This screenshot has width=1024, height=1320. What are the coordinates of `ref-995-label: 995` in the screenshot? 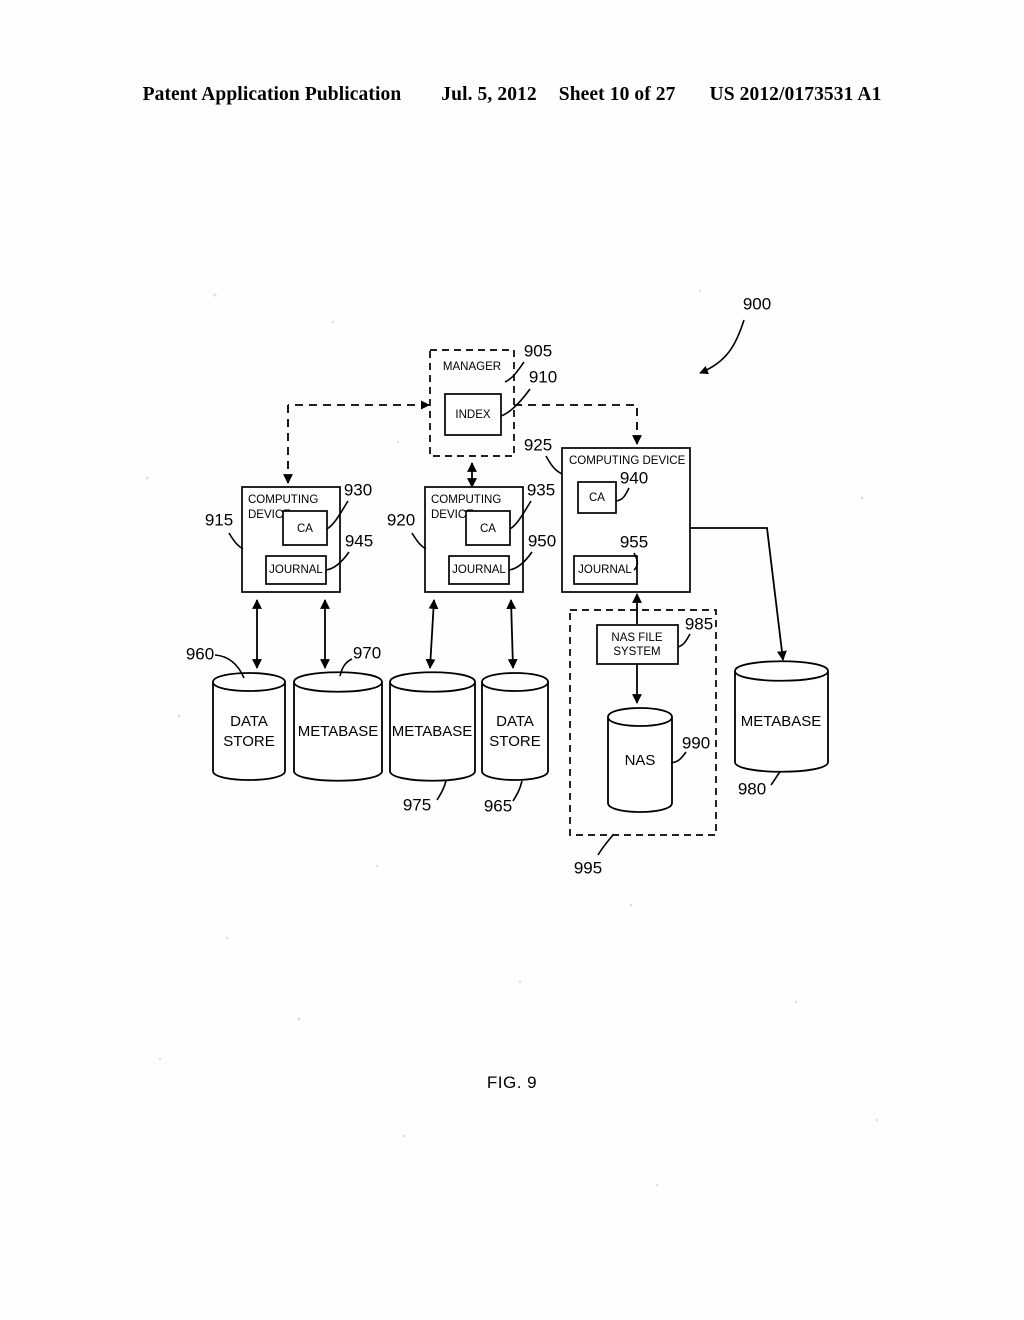 It's located at (588, 867).